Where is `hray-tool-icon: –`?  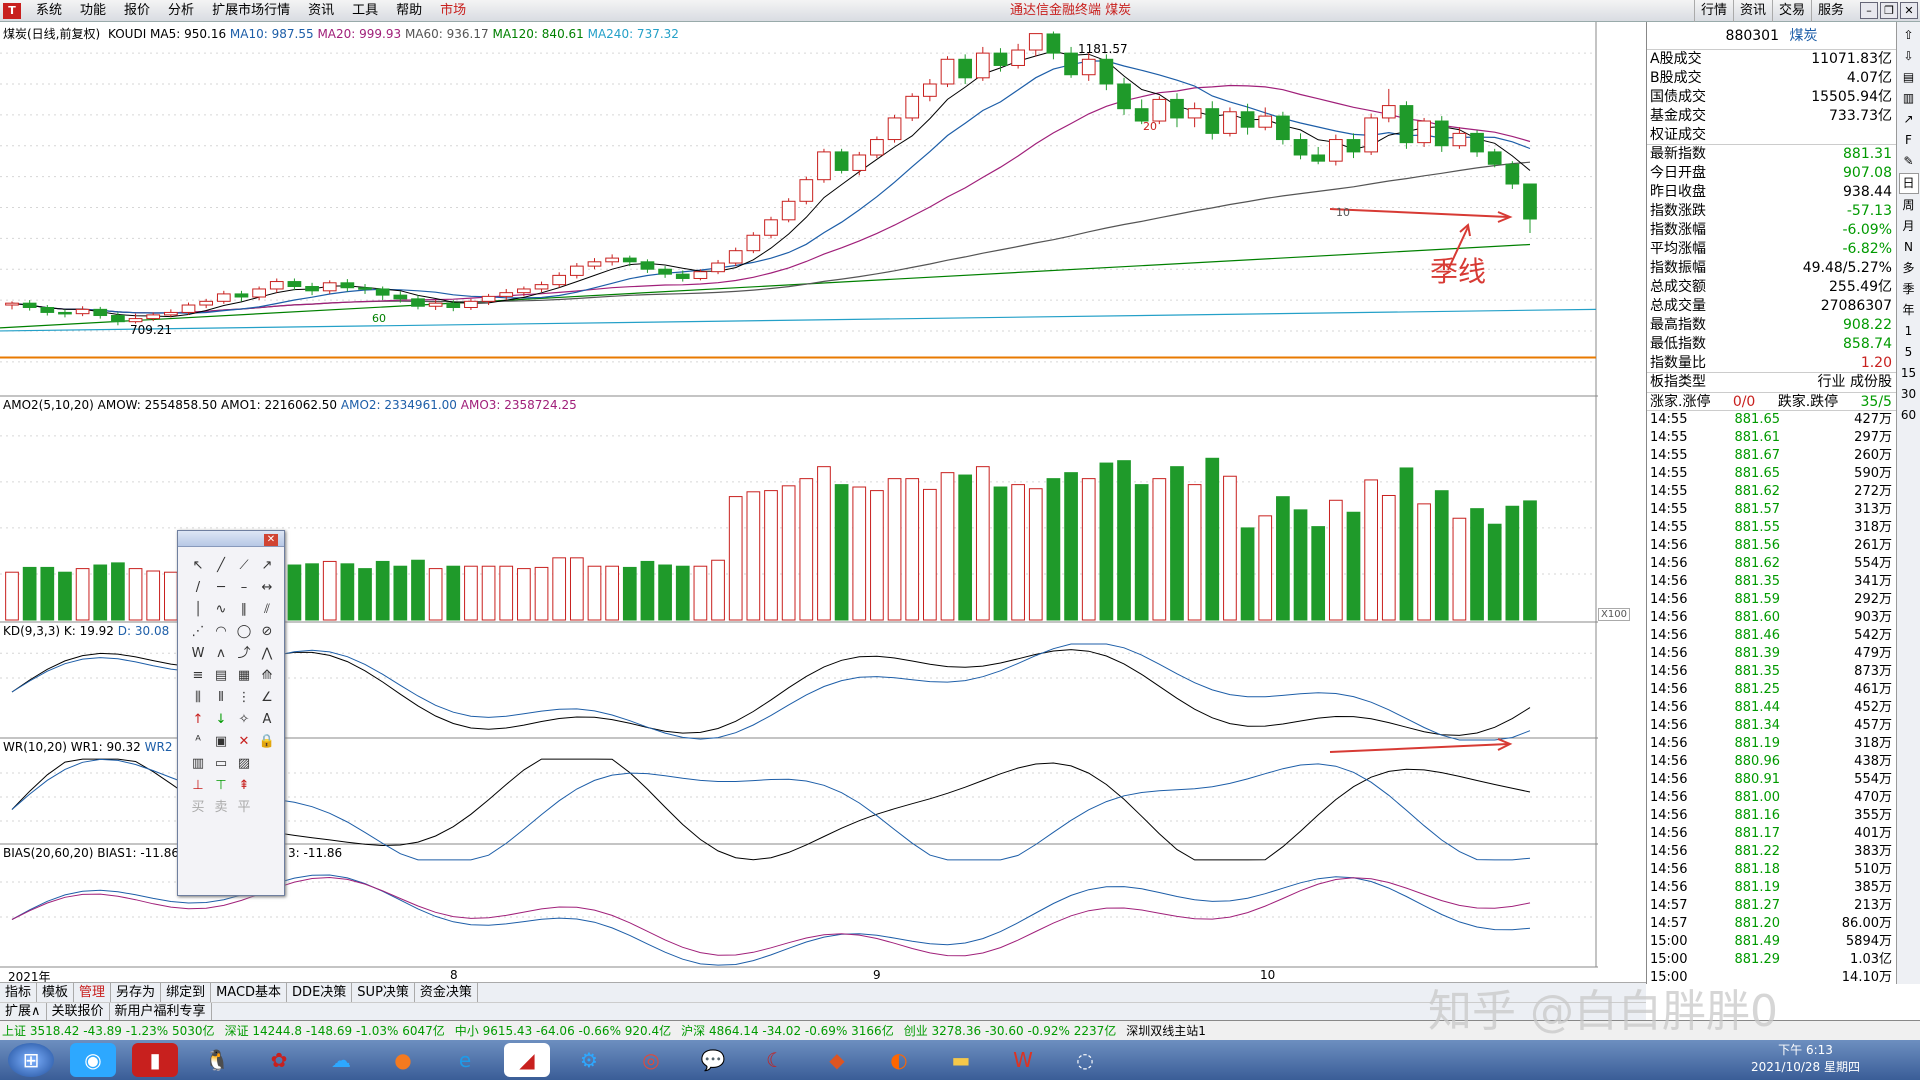 hray-tool-icon: – is located at coordinates (244, 588).